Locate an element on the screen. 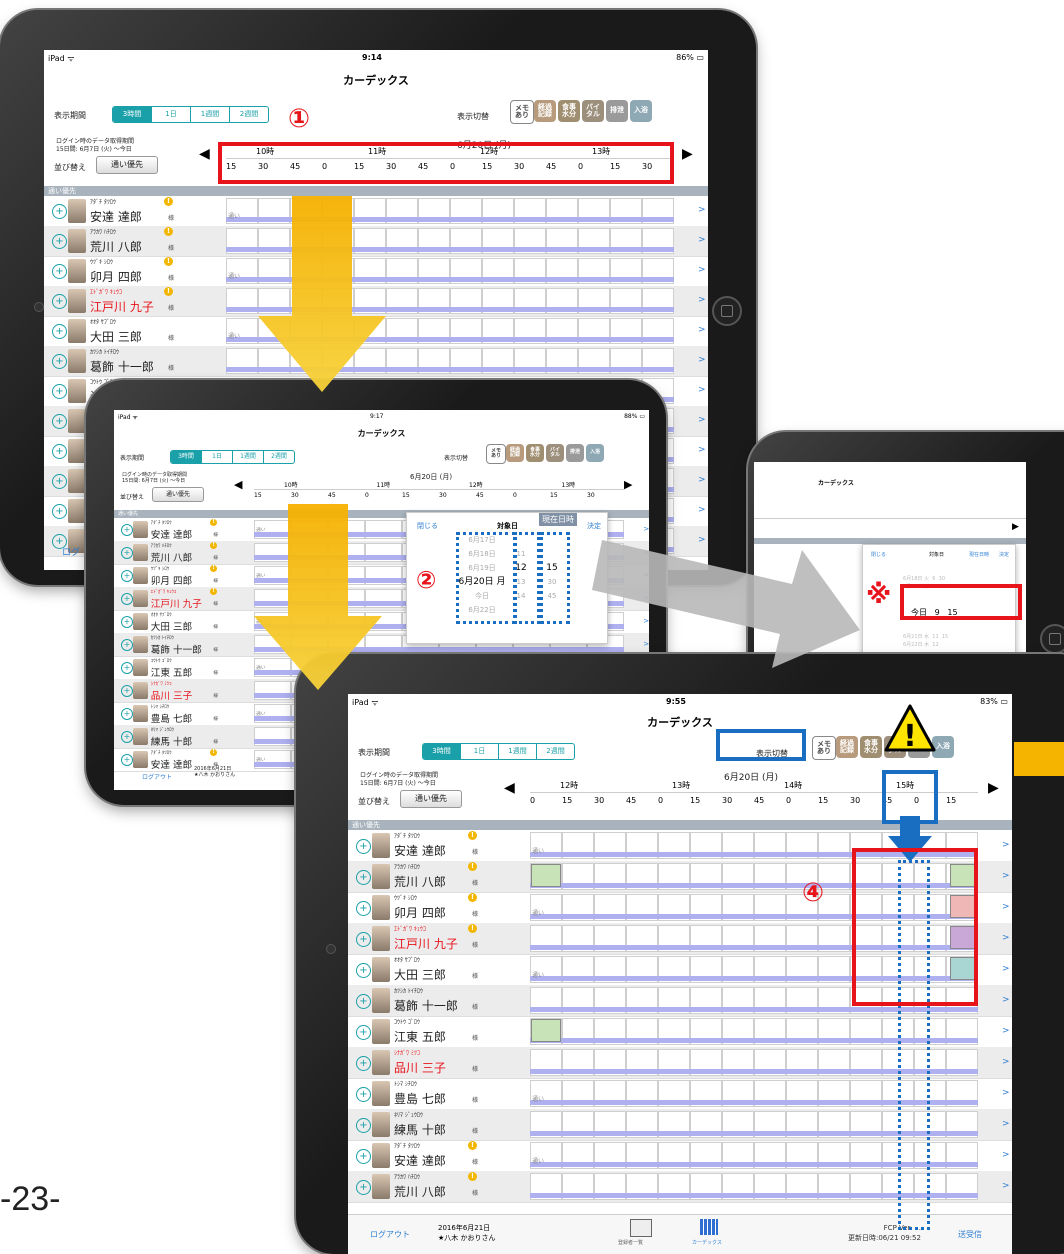 The image size is (1064, 1254). logout-link: ログ is located at coordinates (71, 551).